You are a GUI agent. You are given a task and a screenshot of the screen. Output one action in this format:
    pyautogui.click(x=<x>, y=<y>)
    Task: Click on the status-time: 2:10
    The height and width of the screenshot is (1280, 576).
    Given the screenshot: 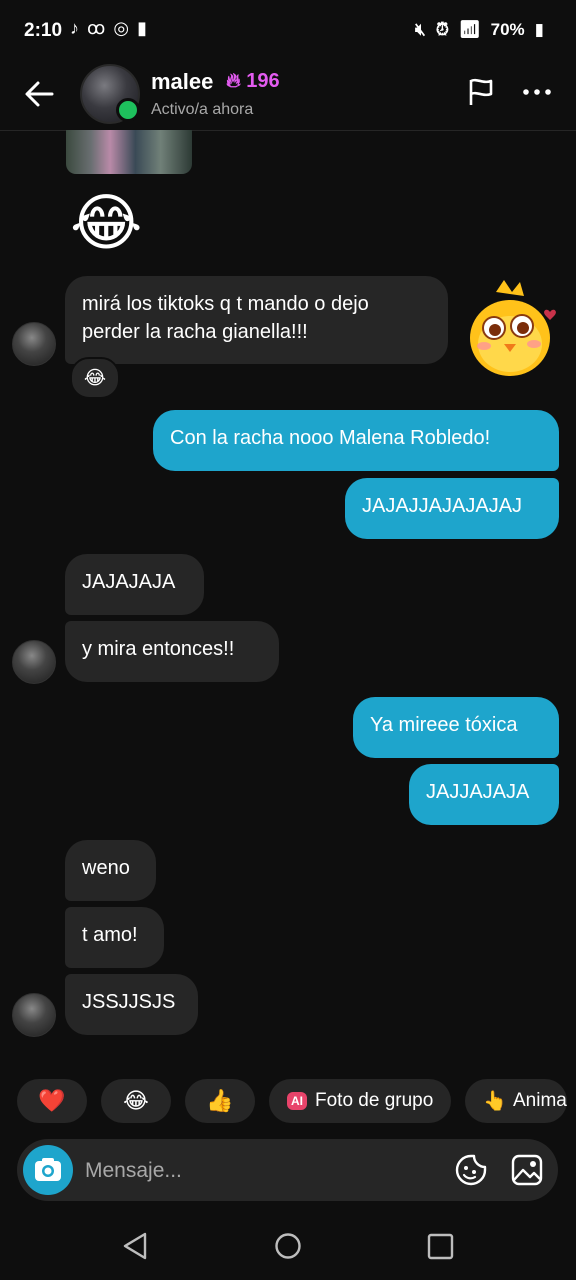 What is the action you would take?
    pyautogui.click(x=43, y=30)
    